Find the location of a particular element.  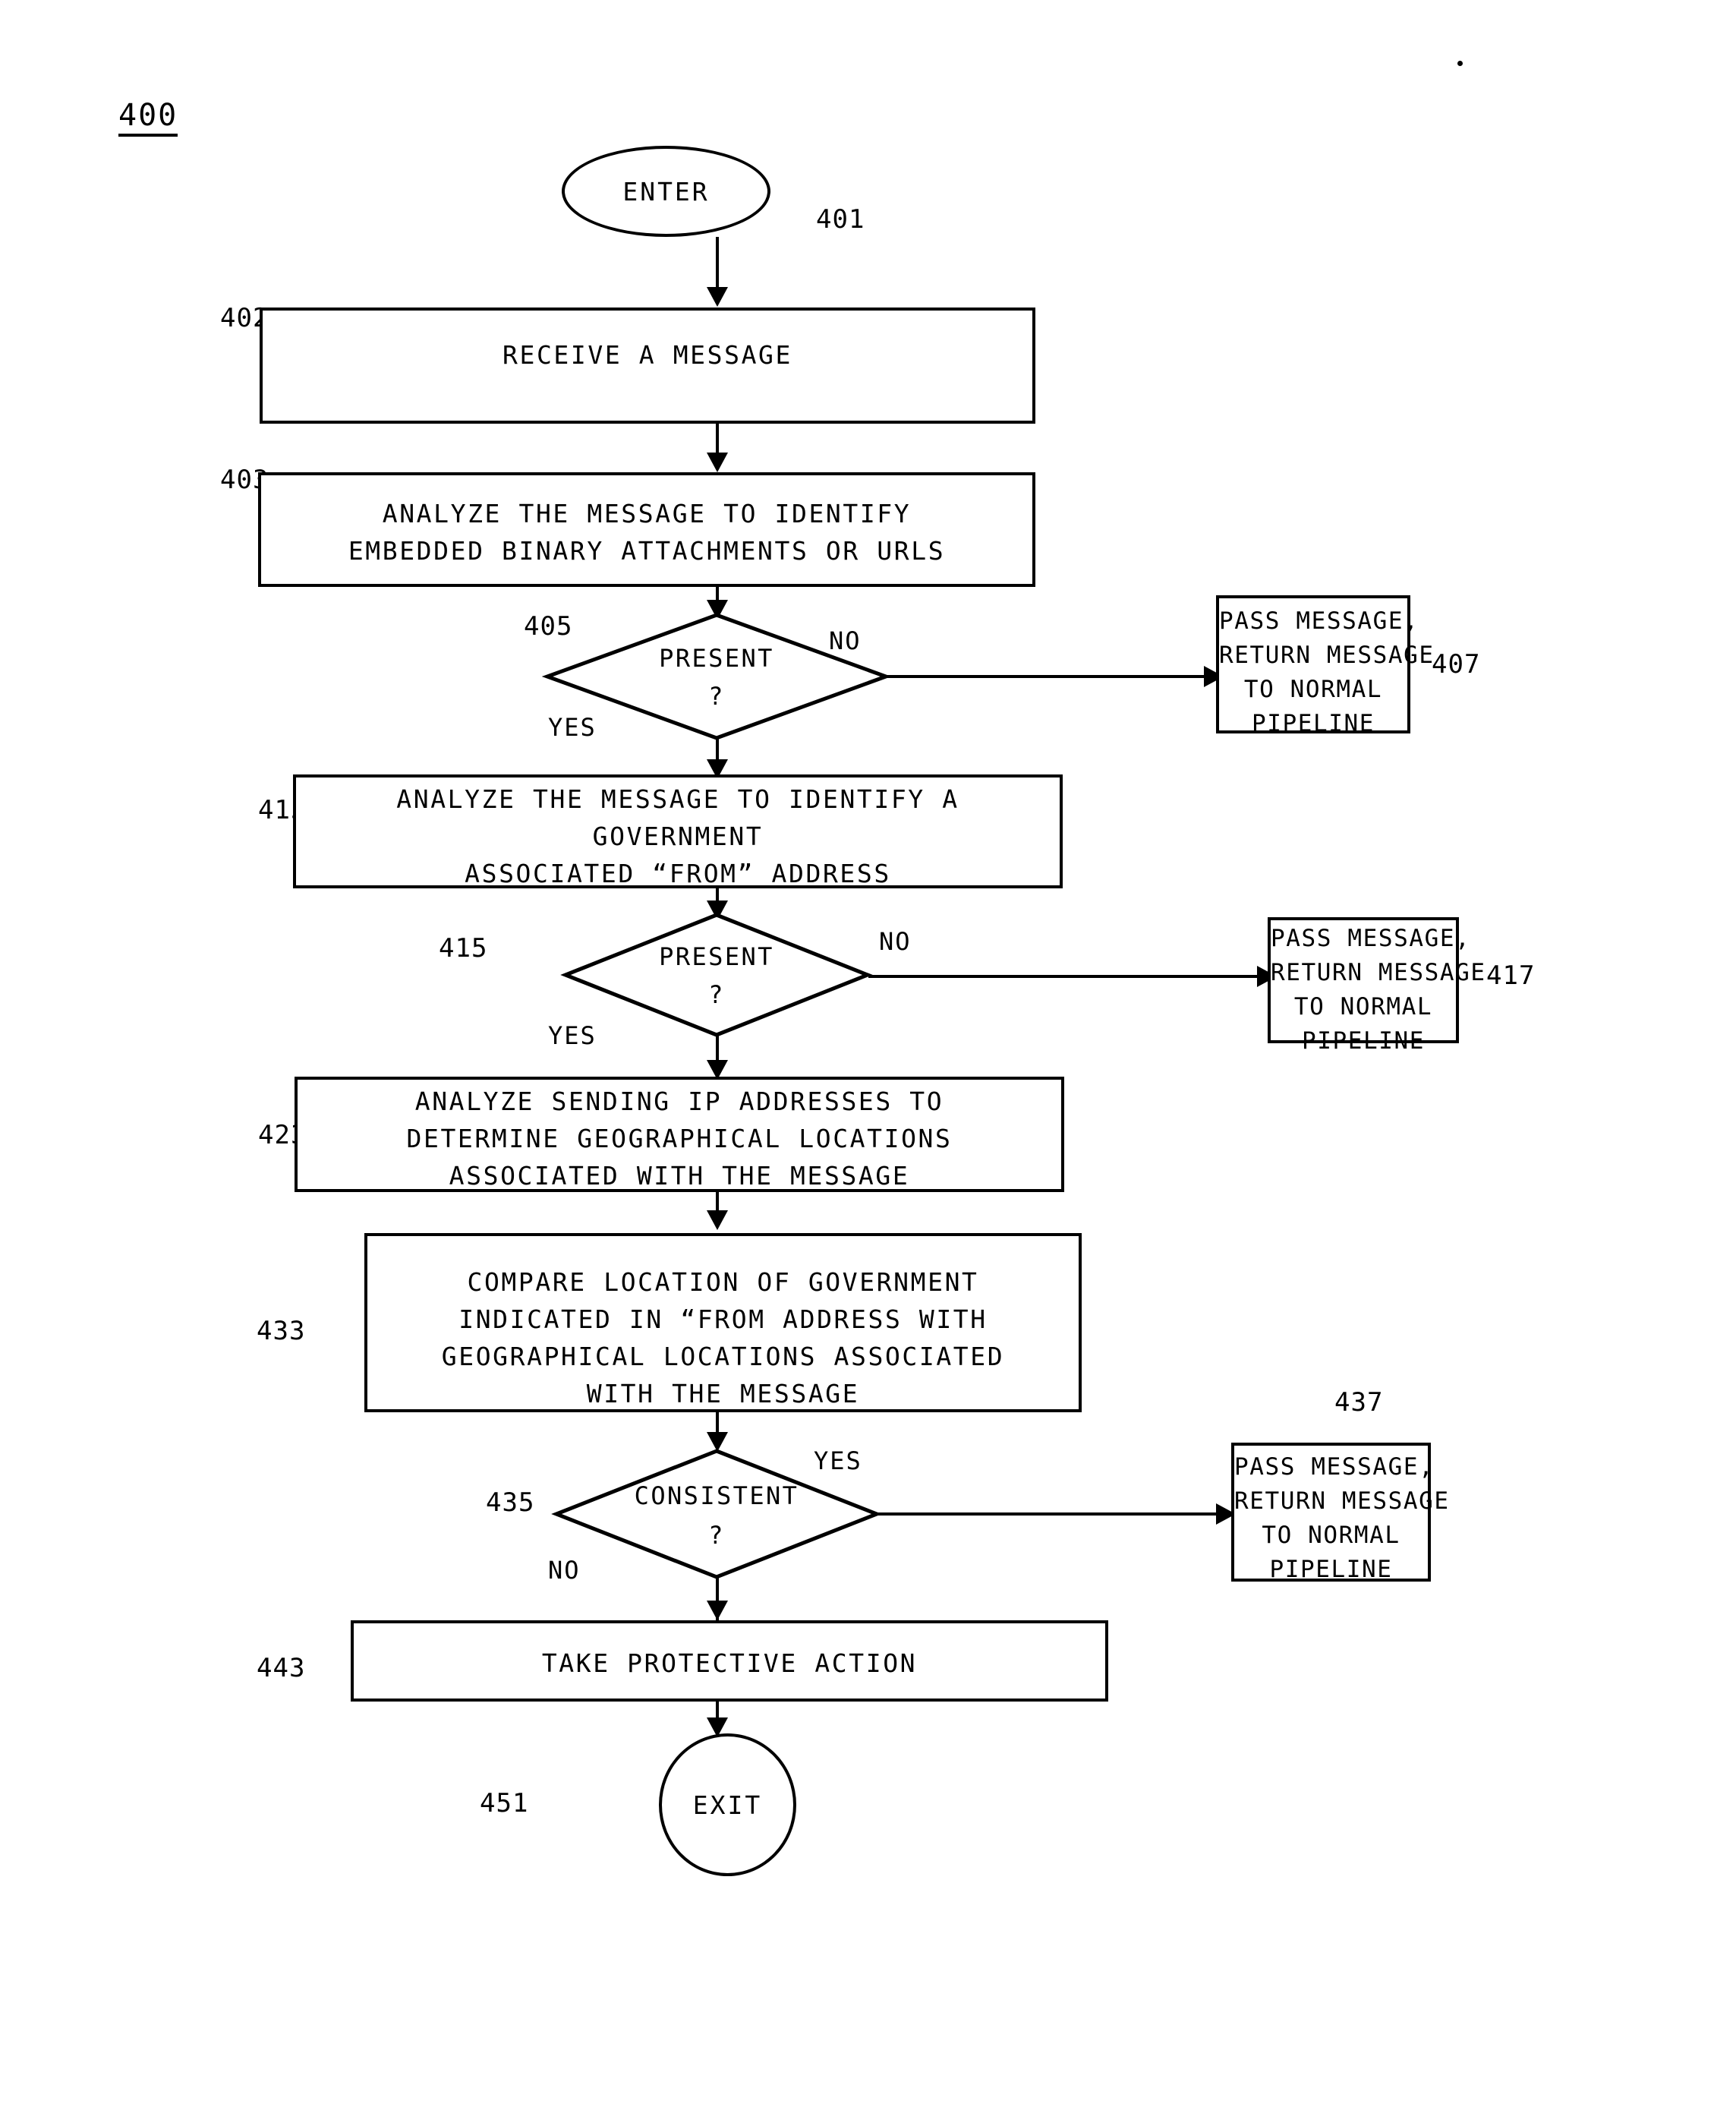

text-line: RECEIVE A MESSAGE is located at coordinates (647, 355).